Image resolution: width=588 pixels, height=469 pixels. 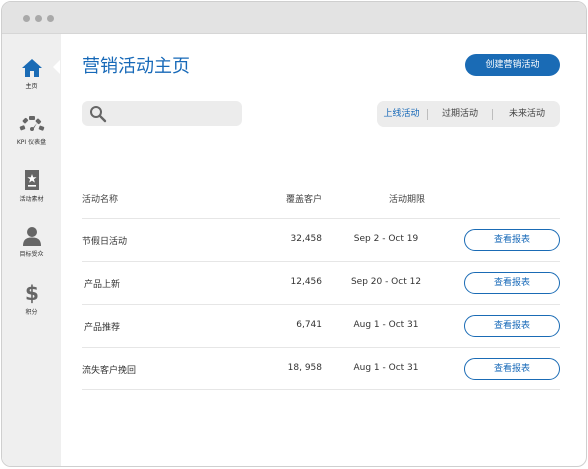 I want to click on sidebar-item-campaign-assets: 活动素材, so click(x=31, y=186).